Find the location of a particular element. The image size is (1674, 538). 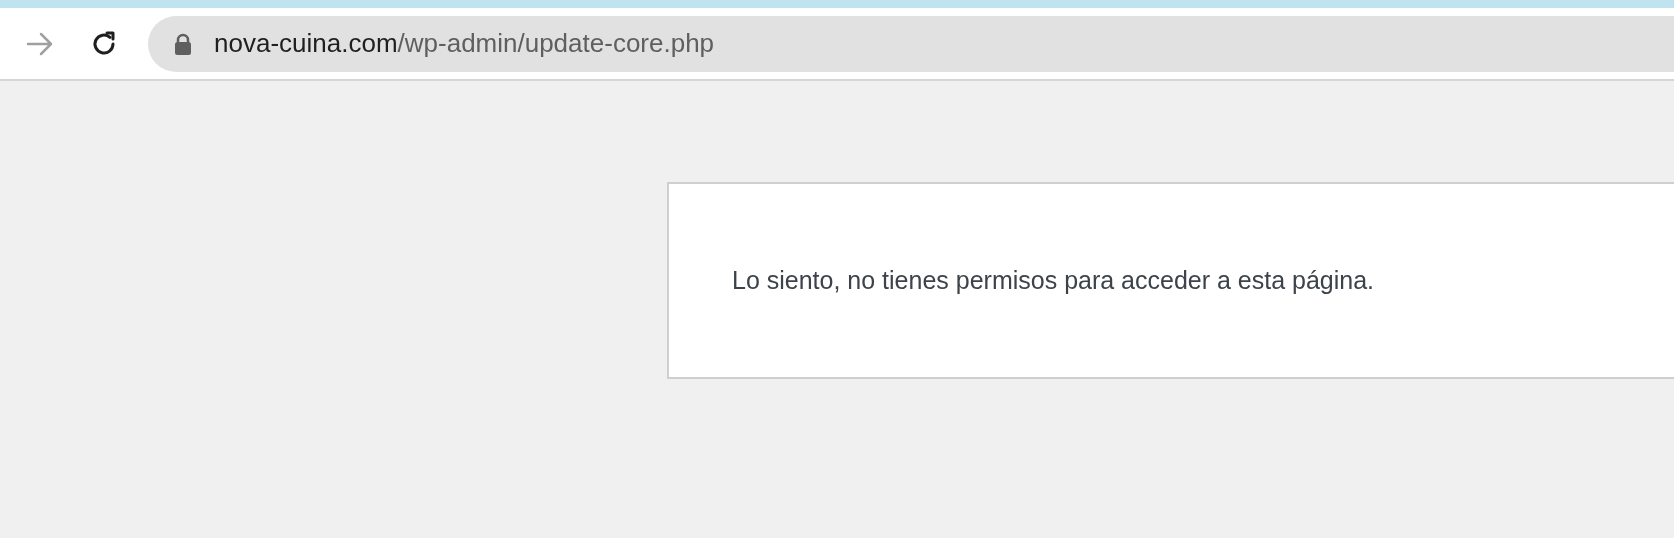

address-bar: nova-cuina.com/wp-admin/update-core.php is located at coordinates (911, 43).